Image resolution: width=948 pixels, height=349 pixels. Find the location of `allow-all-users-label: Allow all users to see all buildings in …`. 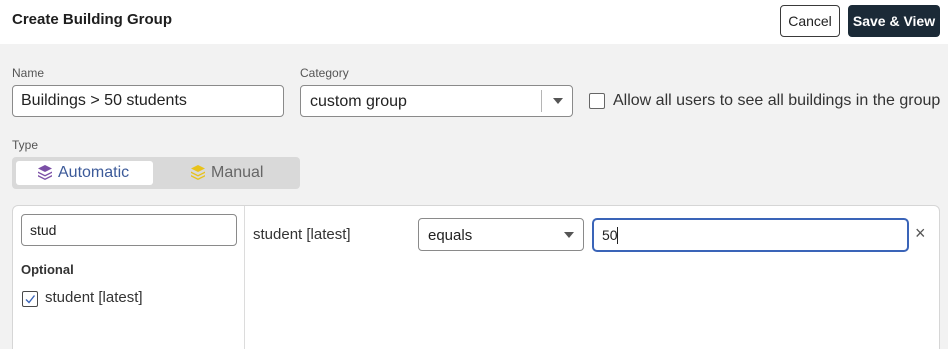

allow-all-users-label: Allow all users to see all buildings in … is located at coordinates (777, 100).